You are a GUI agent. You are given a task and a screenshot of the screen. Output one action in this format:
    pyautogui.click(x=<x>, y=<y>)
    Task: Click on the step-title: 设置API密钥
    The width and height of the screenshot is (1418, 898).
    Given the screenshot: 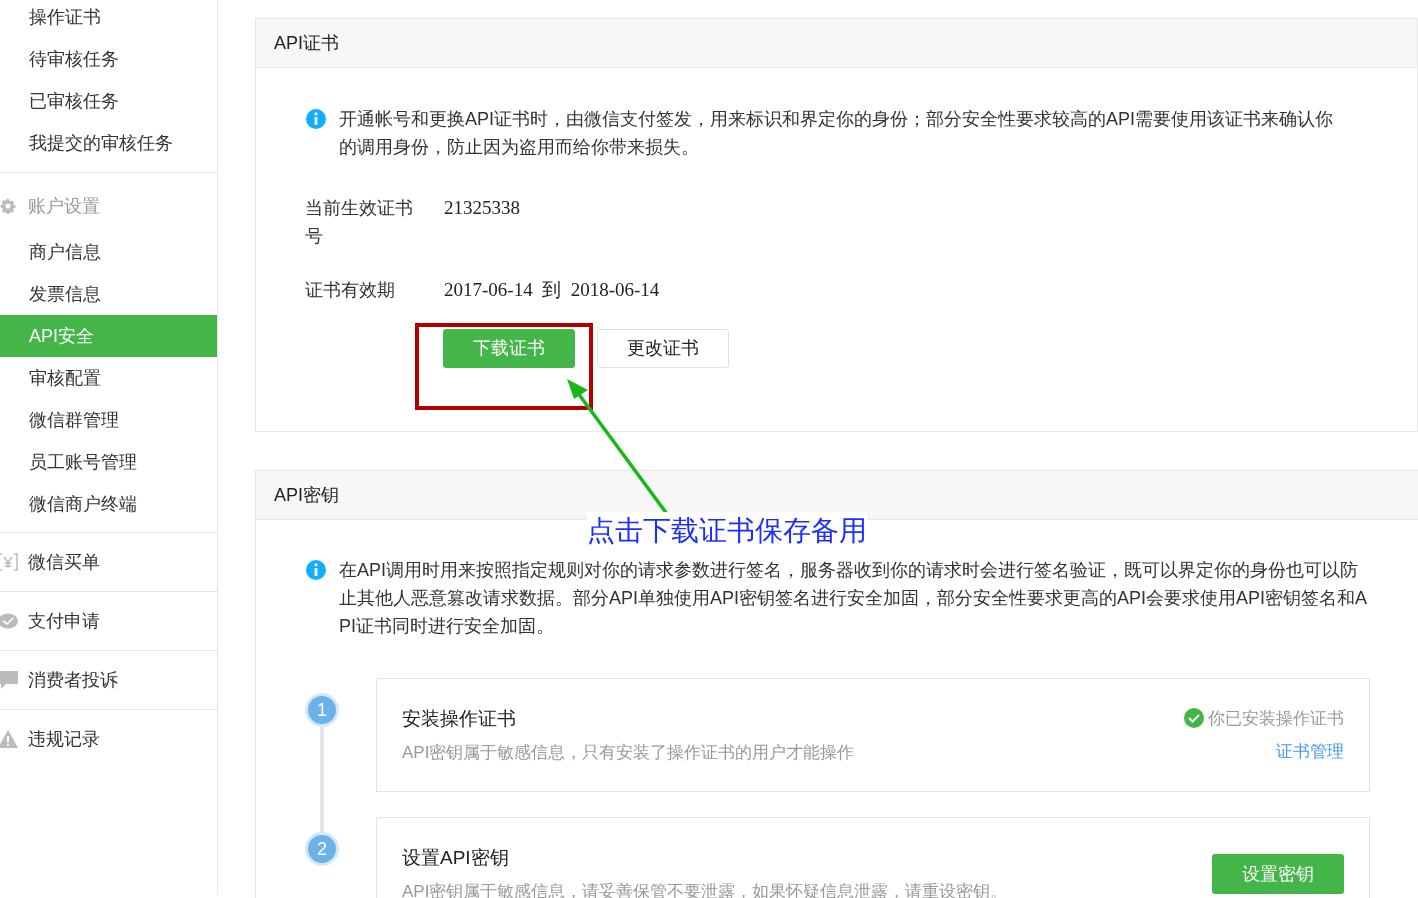 What is the action you would take?
    pyautogui.click(x=456, y=858)
    